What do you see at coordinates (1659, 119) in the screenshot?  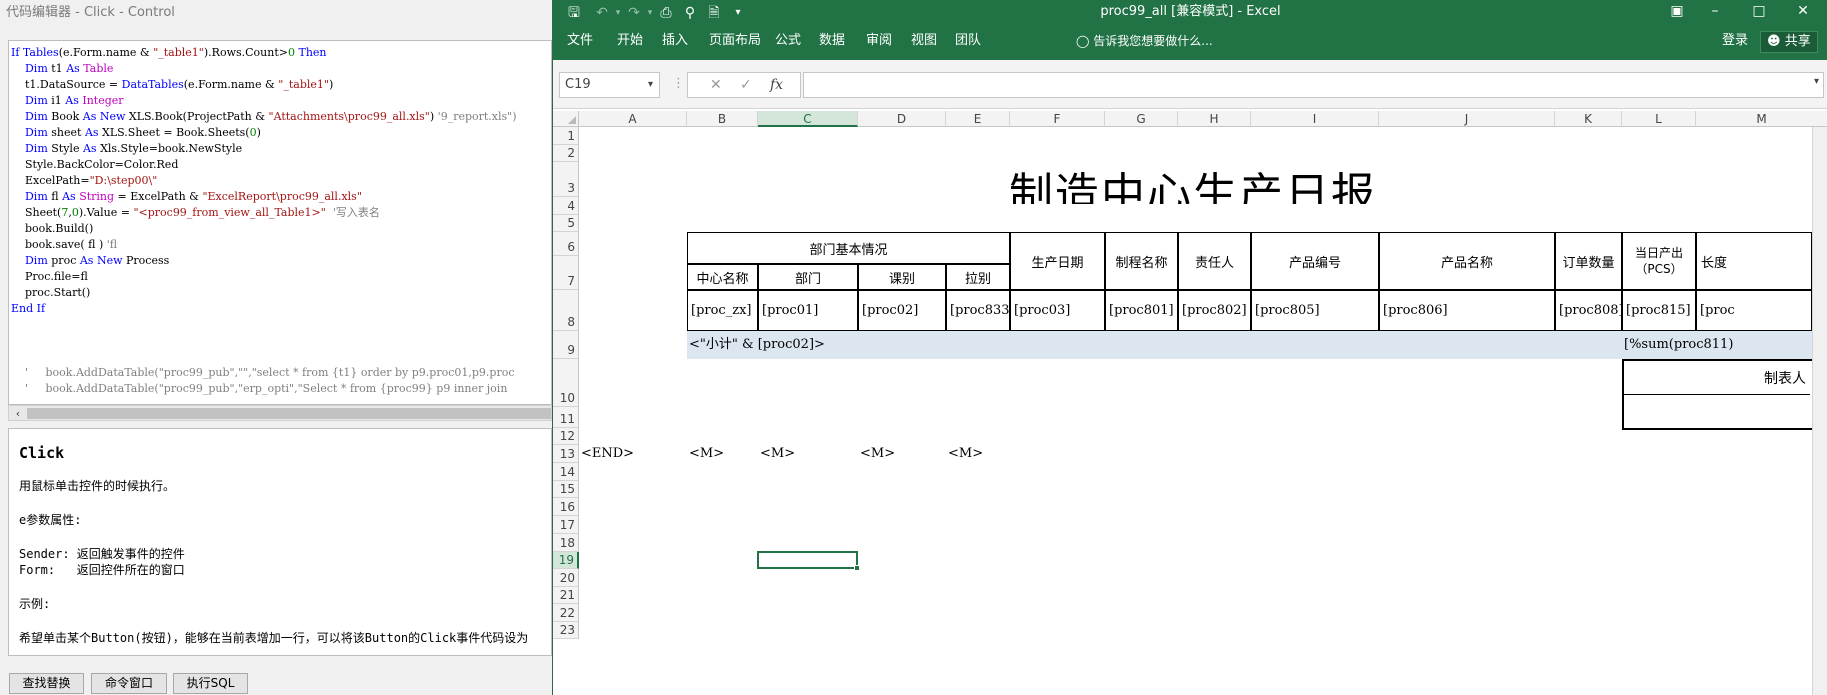 I see `column-header: L` at bounding box center [1659, 119].